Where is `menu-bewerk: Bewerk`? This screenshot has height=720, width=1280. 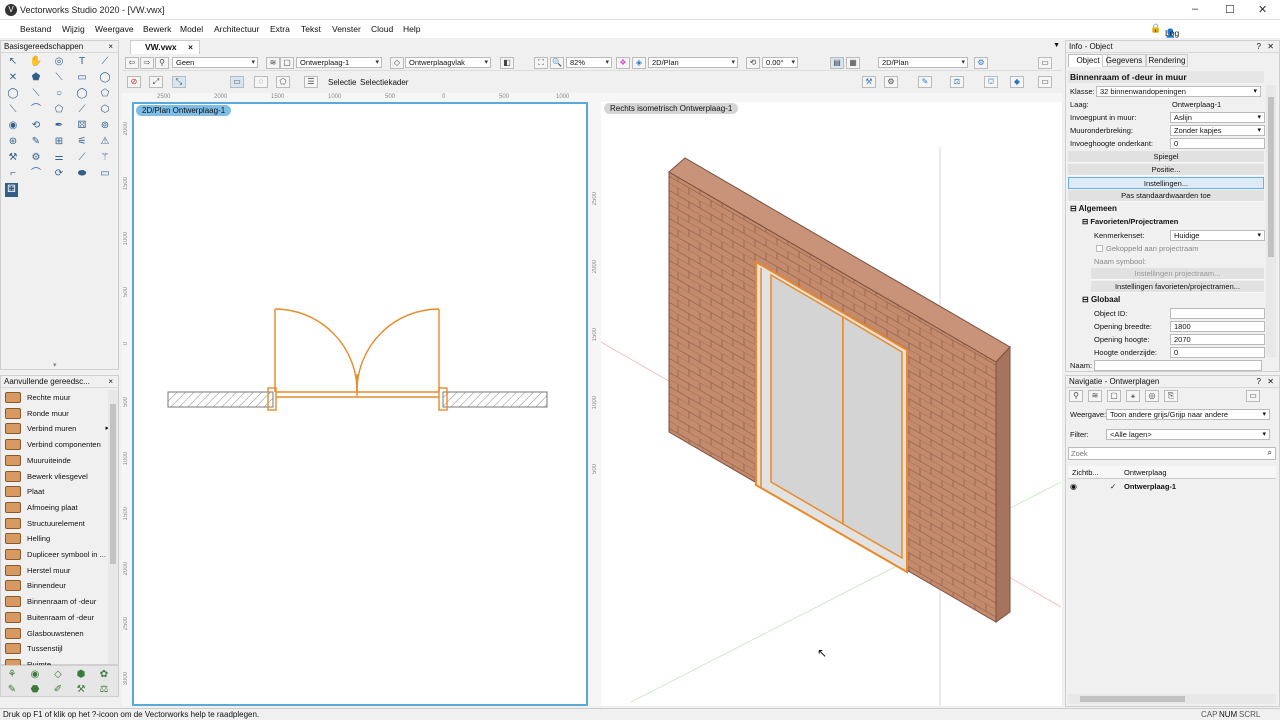 menu-bewerk: Bewerk is located at coordinates (157, 29).